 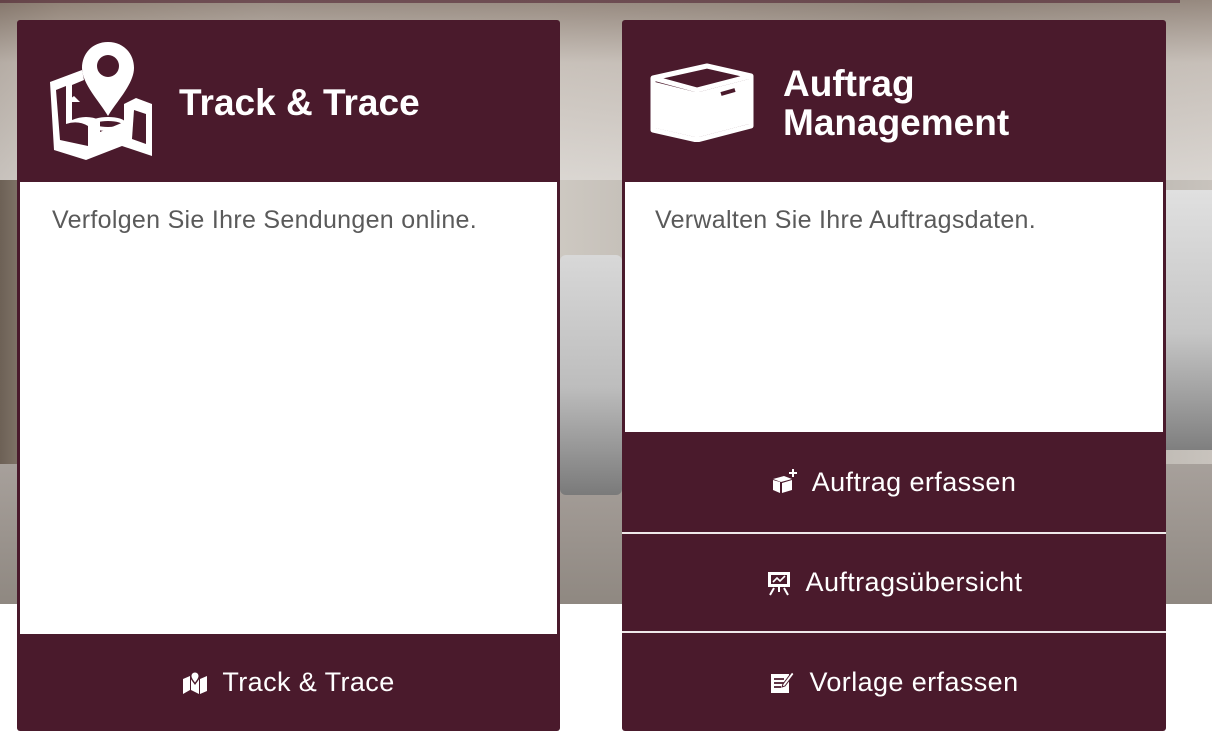 I want to click on track-trace-button: Track & Trace, so click(x=288, y=682).